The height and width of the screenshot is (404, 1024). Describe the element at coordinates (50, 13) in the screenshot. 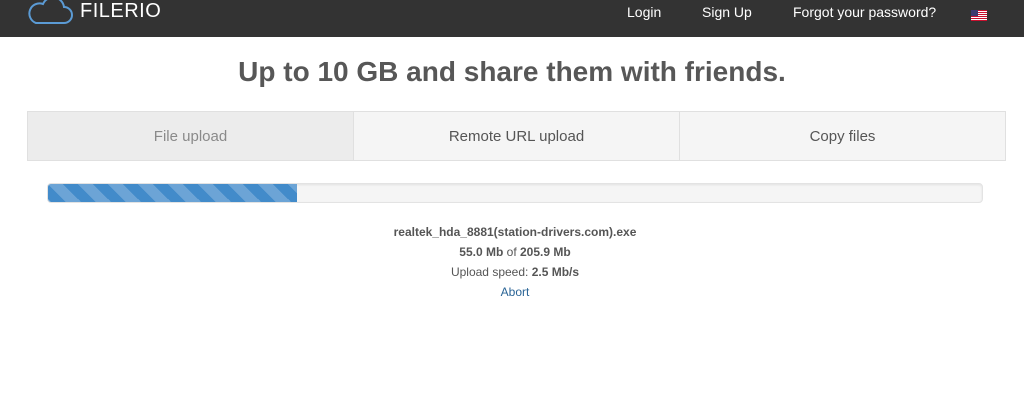

I see `cloud-icon` at that location.